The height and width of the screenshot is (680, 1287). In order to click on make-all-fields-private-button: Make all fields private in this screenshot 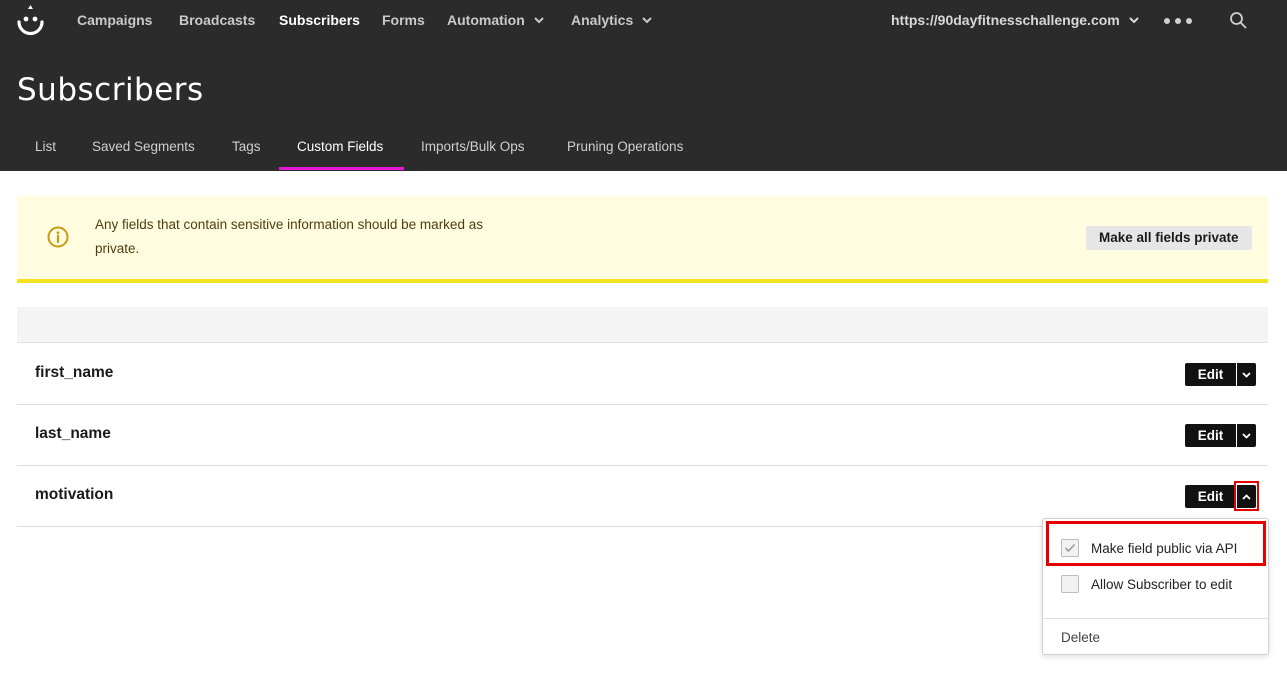, I will do `click(1169, 238)`.